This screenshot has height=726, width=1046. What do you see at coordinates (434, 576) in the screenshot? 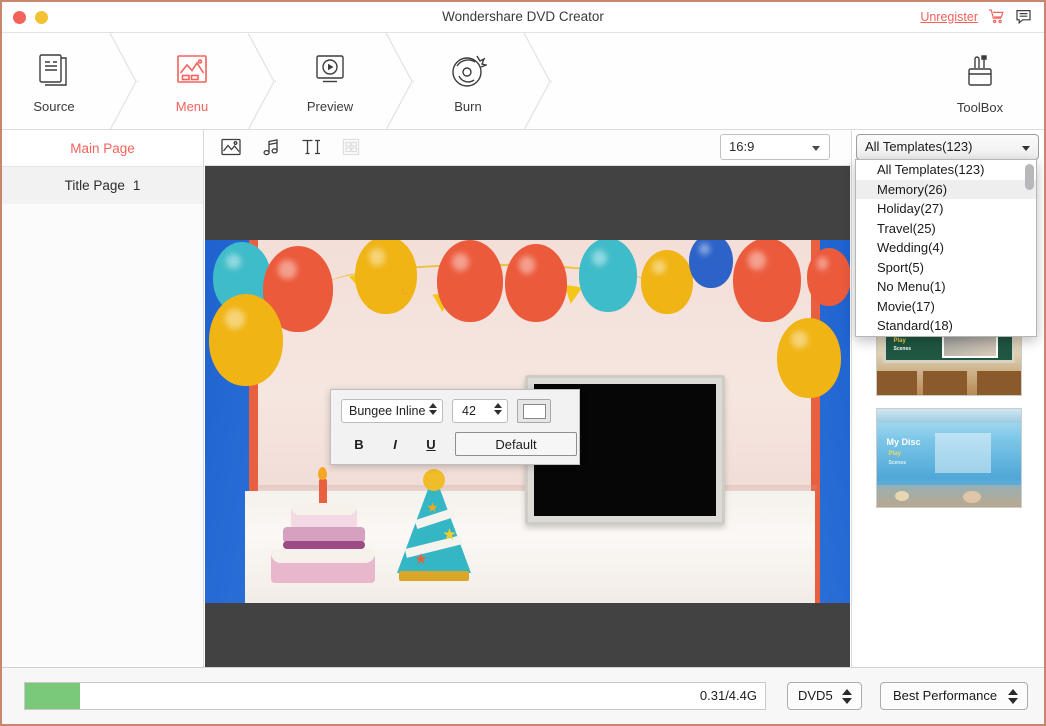
I see `scene-hat-base` at bounding box center [434, 576].